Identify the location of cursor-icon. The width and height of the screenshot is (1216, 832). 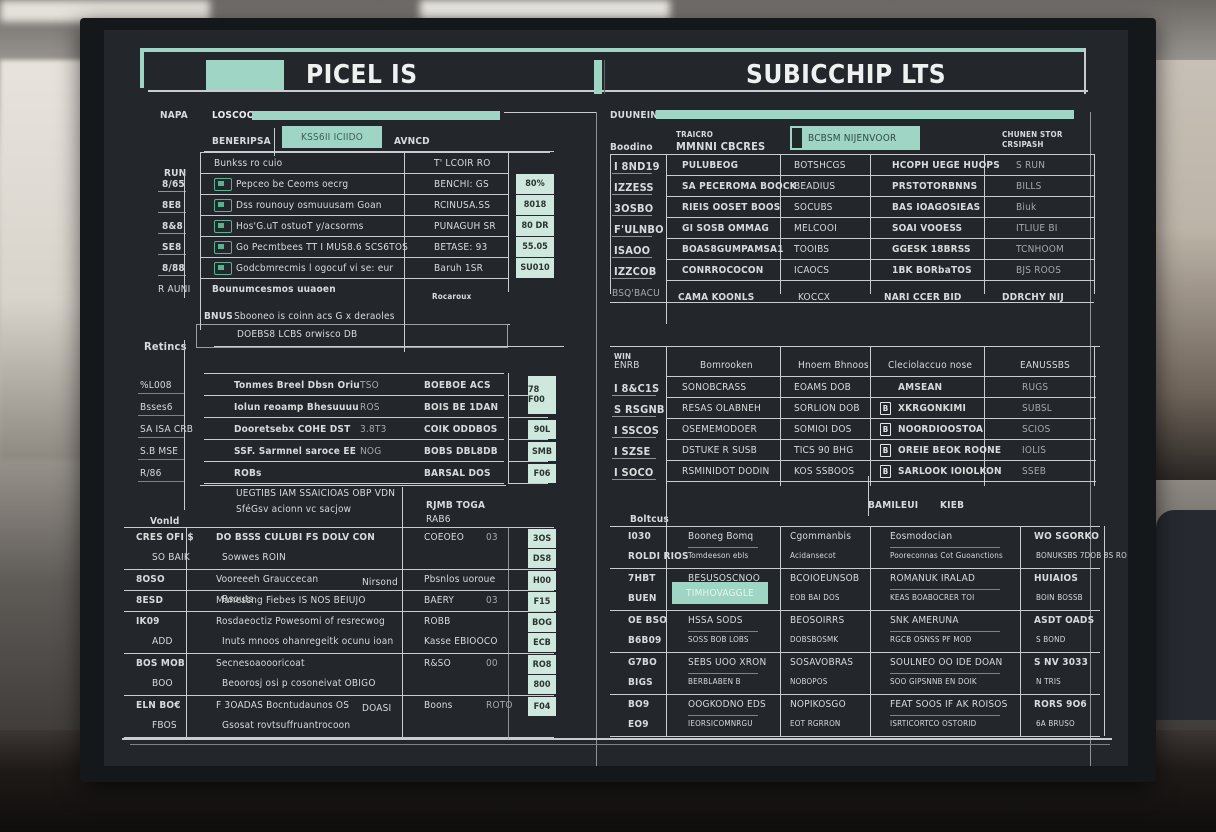
(797, 138).